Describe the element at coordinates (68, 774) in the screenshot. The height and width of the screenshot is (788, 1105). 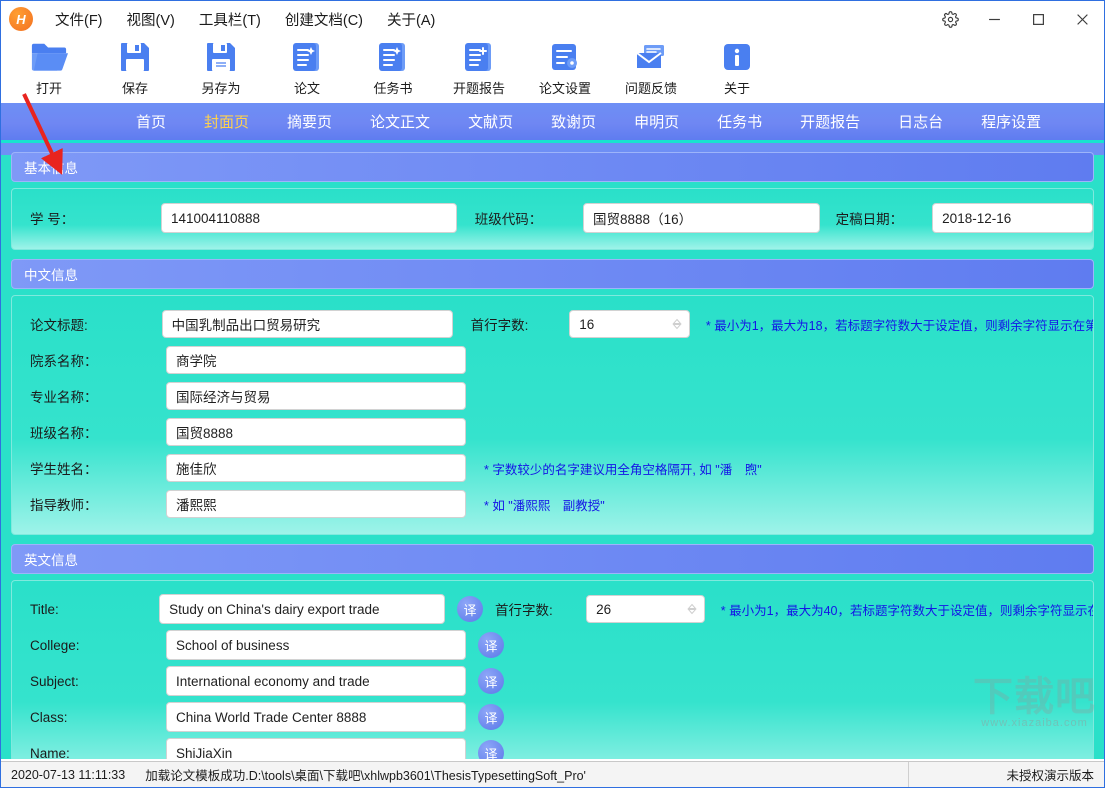
I see `status-timestamp: 2020-07-13 11:11:33` at that location.